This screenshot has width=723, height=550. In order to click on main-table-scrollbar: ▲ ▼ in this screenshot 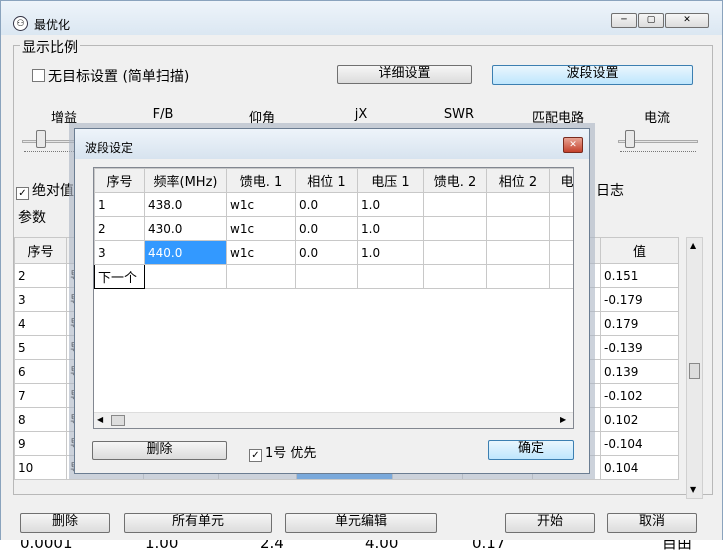, I will do `click(694, 368)`.